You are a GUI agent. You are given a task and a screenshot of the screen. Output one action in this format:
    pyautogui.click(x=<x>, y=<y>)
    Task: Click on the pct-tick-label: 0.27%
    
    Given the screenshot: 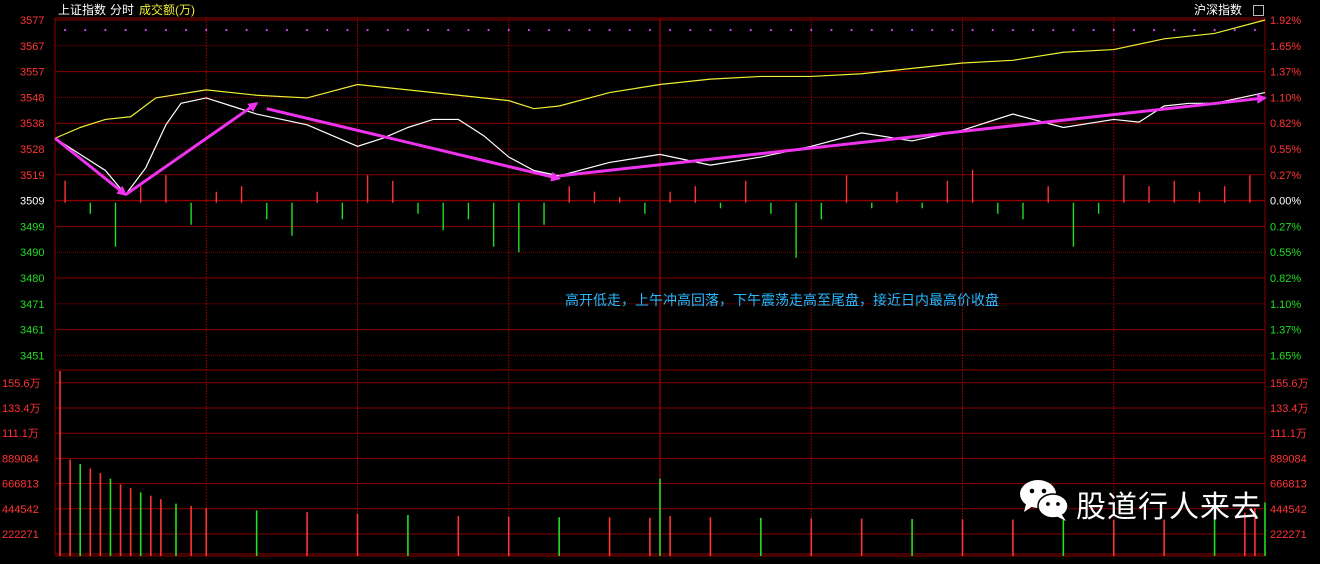 What is the action you would take?
    pyautogui.click(x=1285, y=176)
    